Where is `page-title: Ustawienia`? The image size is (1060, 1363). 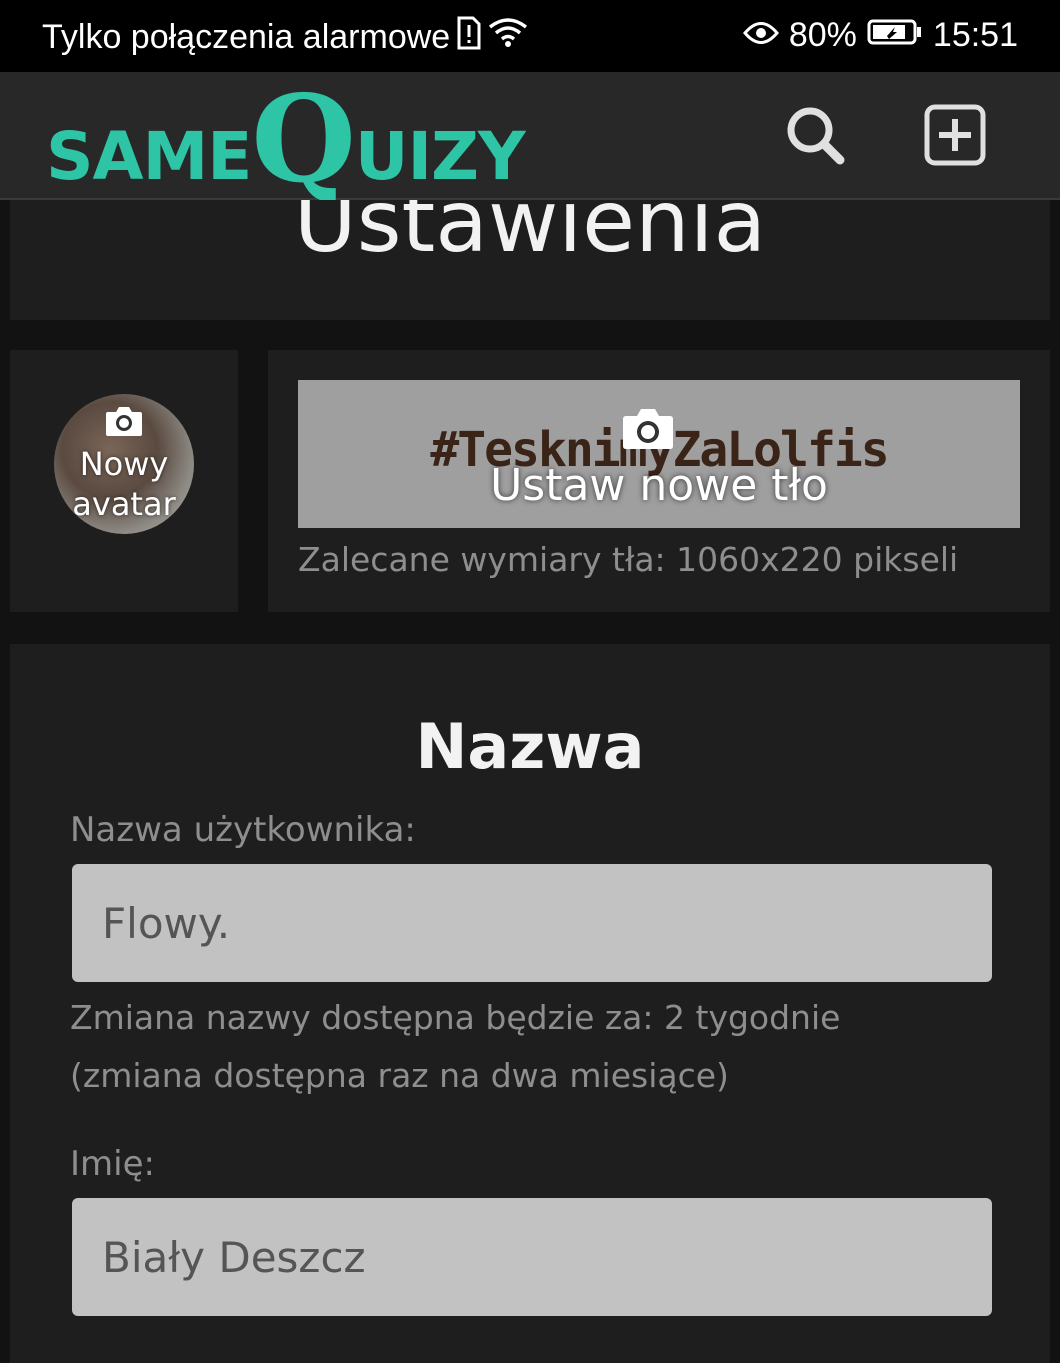 page-title: Ustawienia is located at coordinates (530, 236).